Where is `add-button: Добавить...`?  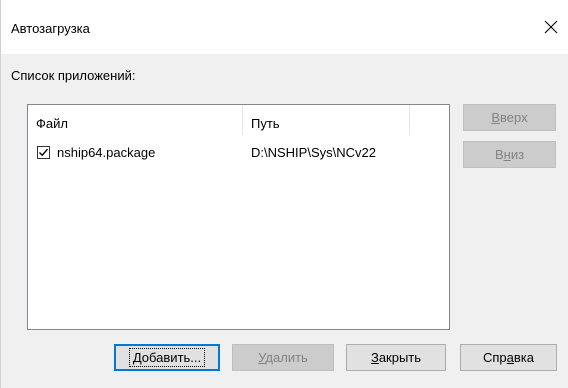
add-button: Добавить... is located at coordinates (167, 357).